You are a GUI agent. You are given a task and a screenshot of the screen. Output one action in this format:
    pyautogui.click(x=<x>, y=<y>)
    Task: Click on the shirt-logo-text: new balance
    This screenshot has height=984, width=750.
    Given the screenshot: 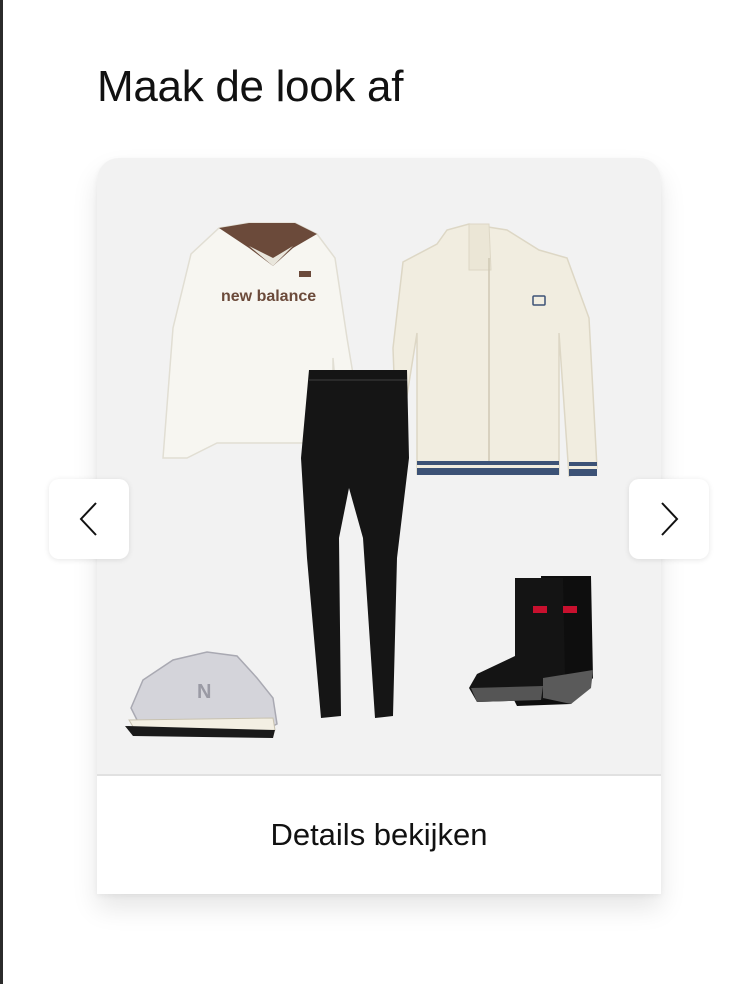 What is the action you would take?
    pyautogui.click(x=268, y=296)
    